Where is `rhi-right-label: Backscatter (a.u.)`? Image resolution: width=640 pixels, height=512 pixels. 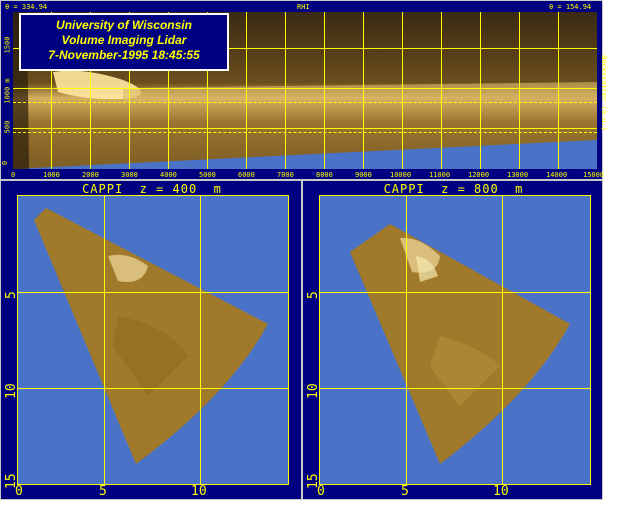
rhi-right-label: Backscatter (a.u.) is located at coordinates (603, 93).